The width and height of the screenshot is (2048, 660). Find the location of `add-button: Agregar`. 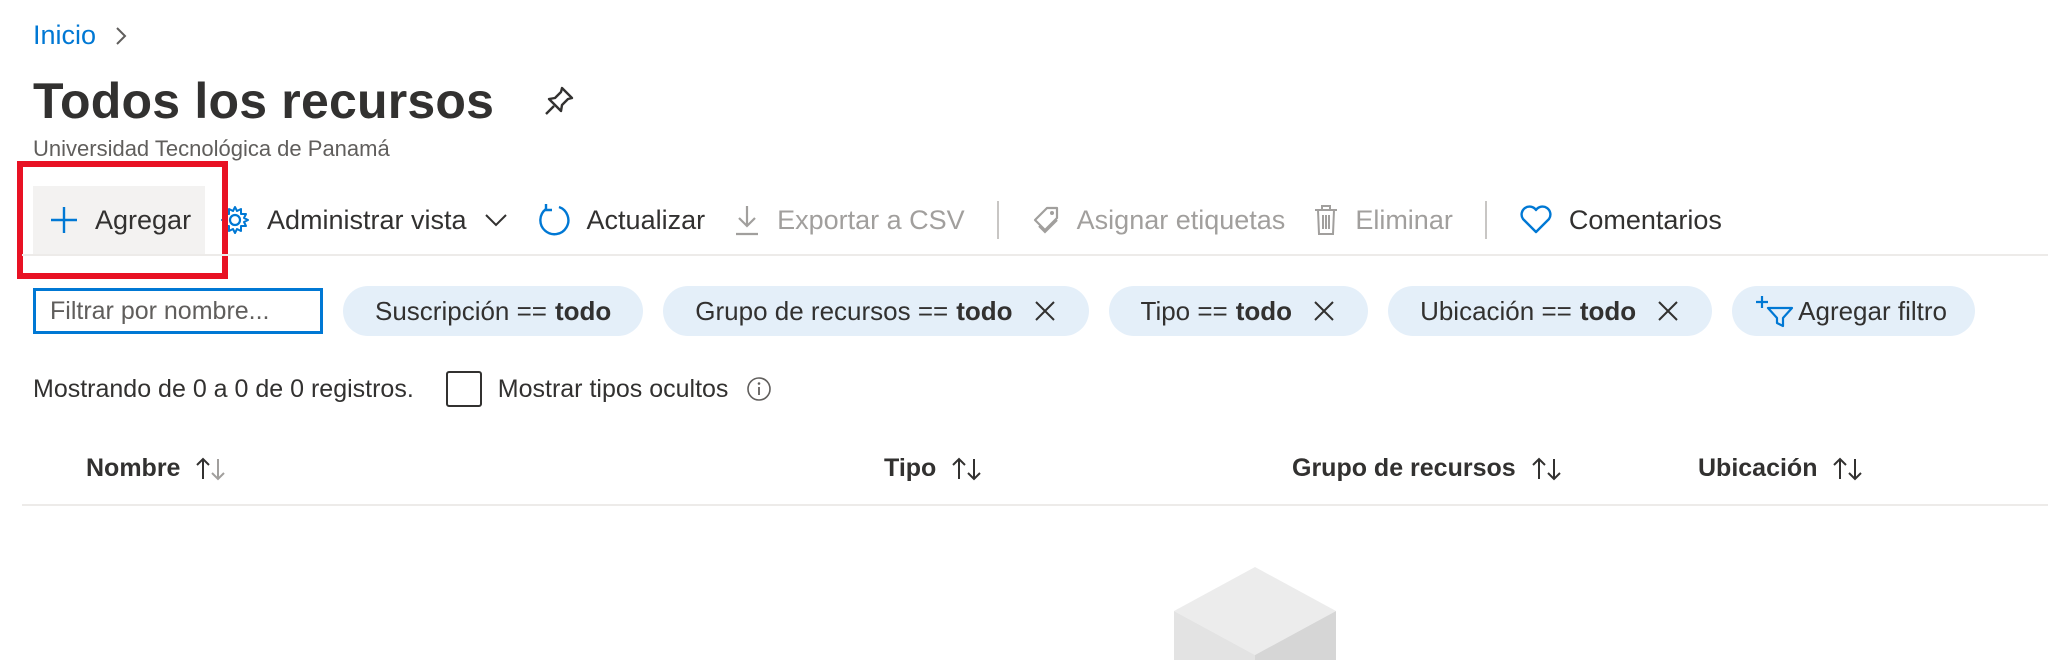

add-button: Agregar is located at coordinates (119, 220).